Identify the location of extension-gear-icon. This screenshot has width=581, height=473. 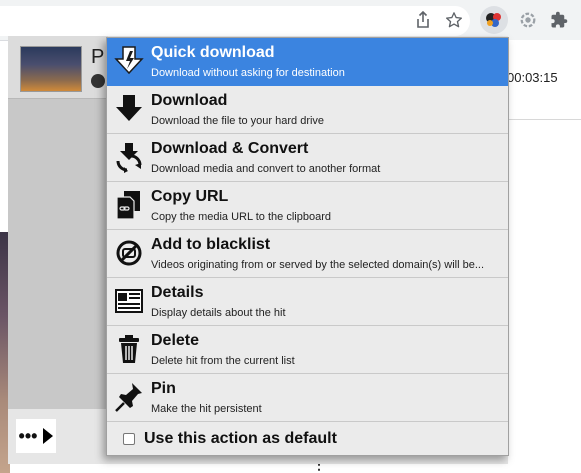
(528, 20).